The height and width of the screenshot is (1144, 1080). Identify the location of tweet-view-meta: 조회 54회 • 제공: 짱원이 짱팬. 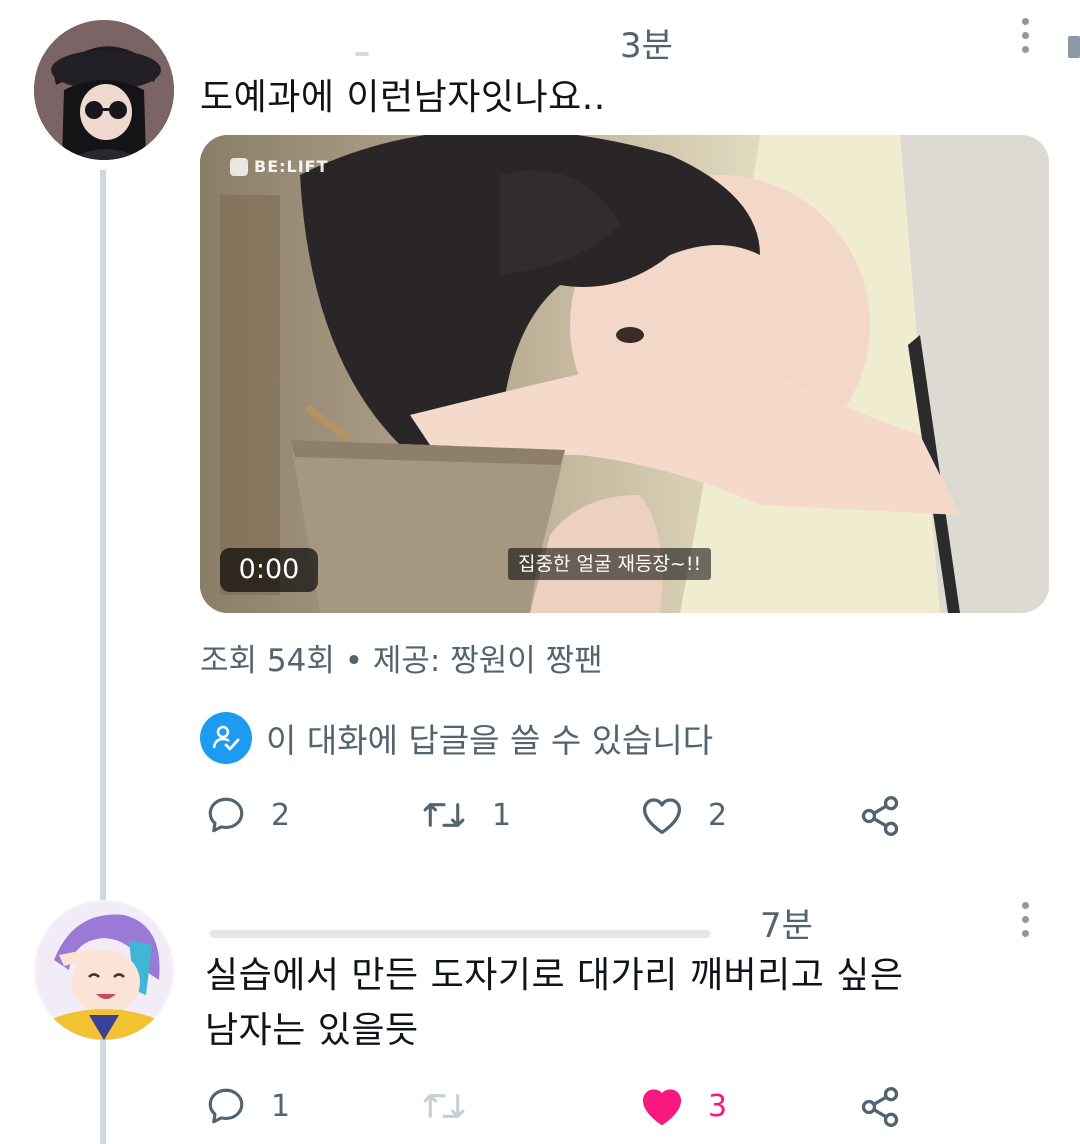
(401, 661).